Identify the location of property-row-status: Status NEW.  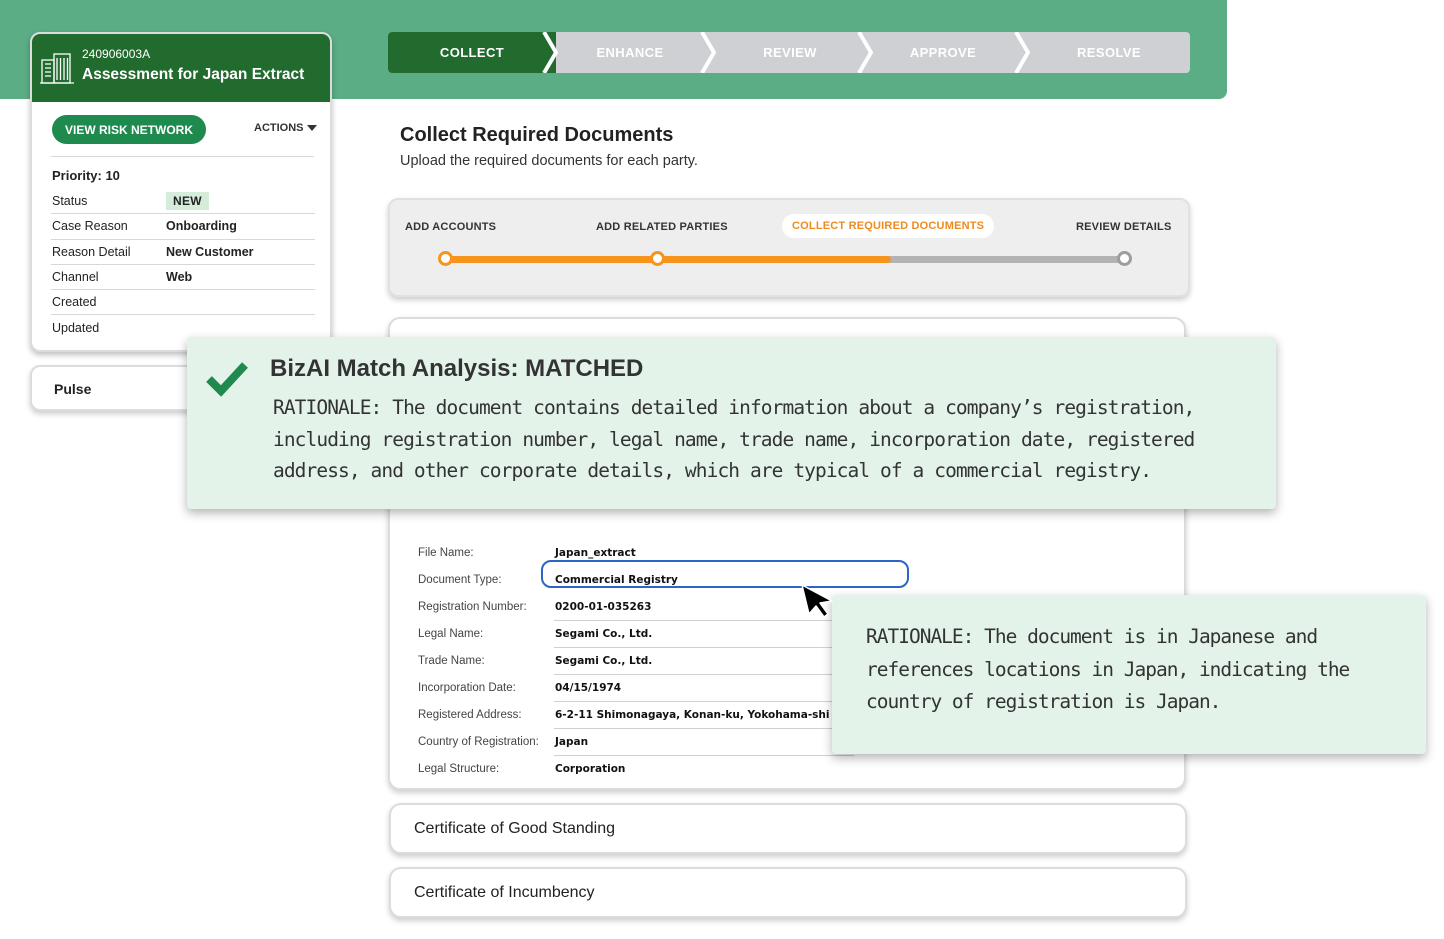
(183, 202).